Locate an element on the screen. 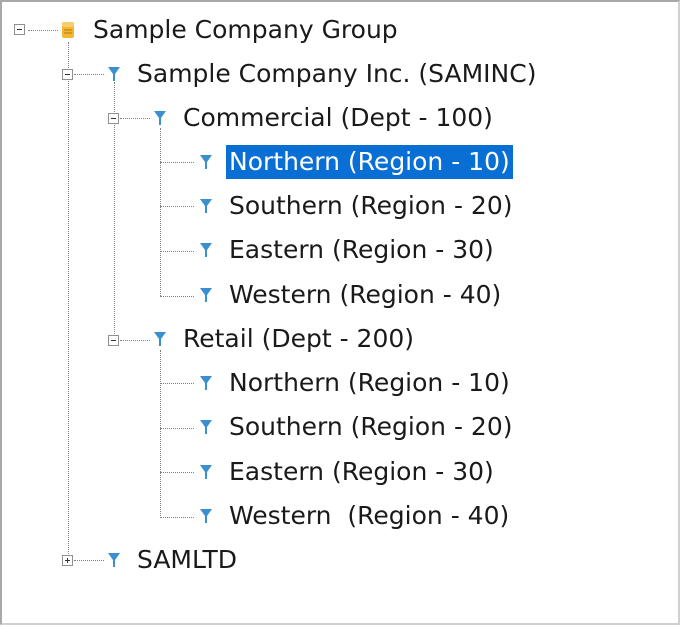  tree-node-company: Sample Company Inc. (SAMINC) is located at coordinates (322, 74).